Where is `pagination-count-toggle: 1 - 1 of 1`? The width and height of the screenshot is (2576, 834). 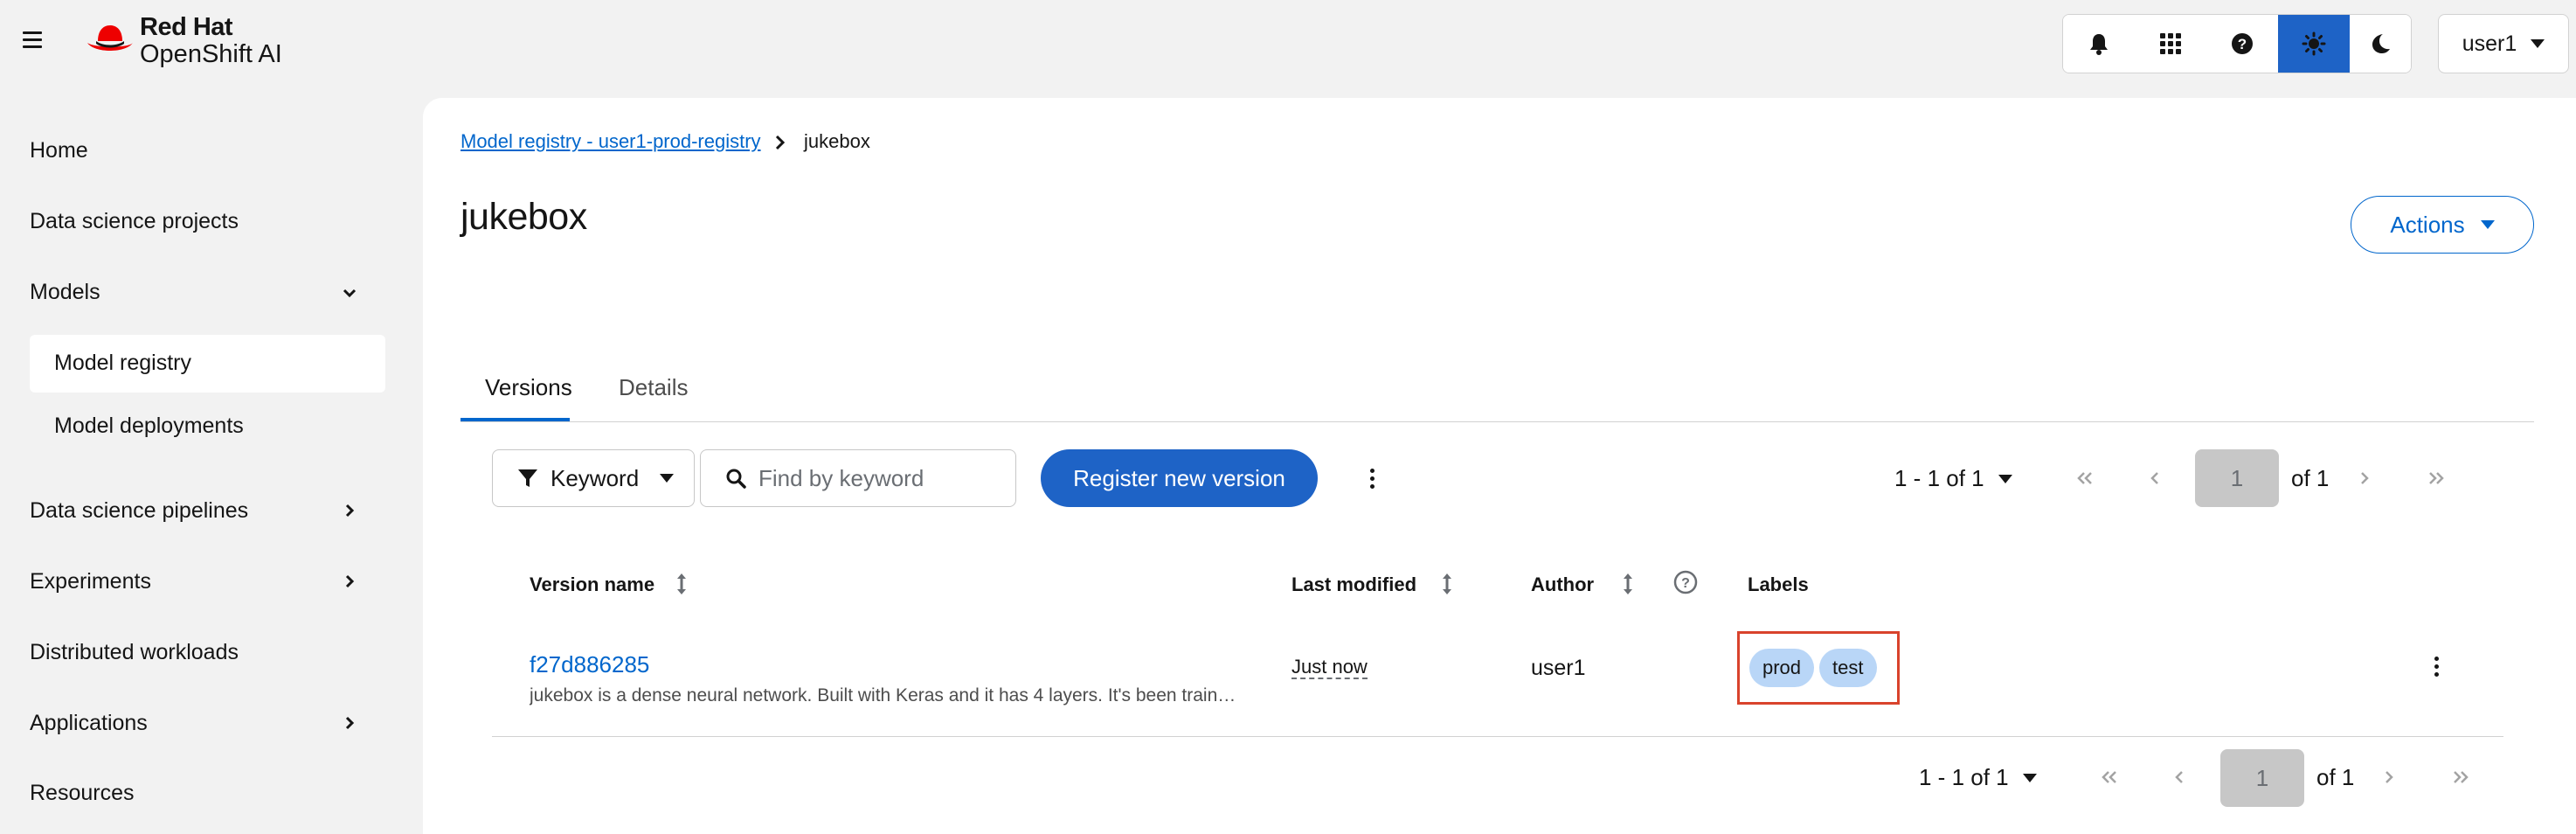 pagination-count-toggle: 1 - 1 of 1 is located at coordinates (1953, 478).